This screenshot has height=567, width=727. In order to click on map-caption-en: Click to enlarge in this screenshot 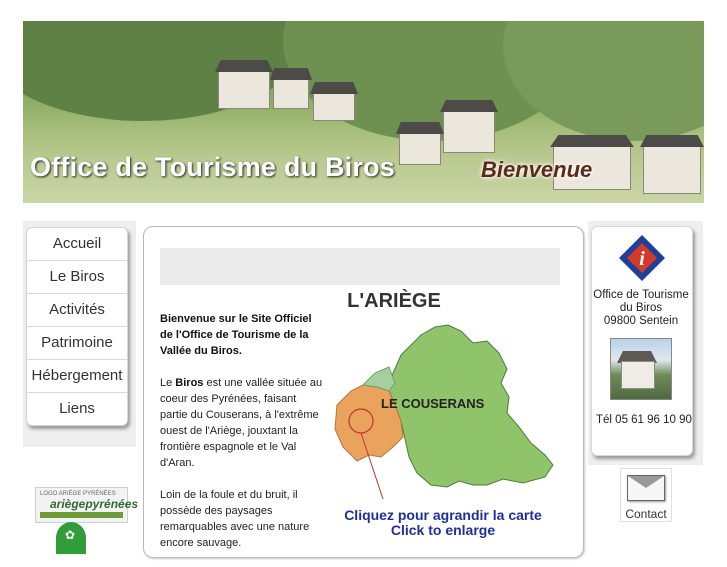, I will do `click(443, 530)`.